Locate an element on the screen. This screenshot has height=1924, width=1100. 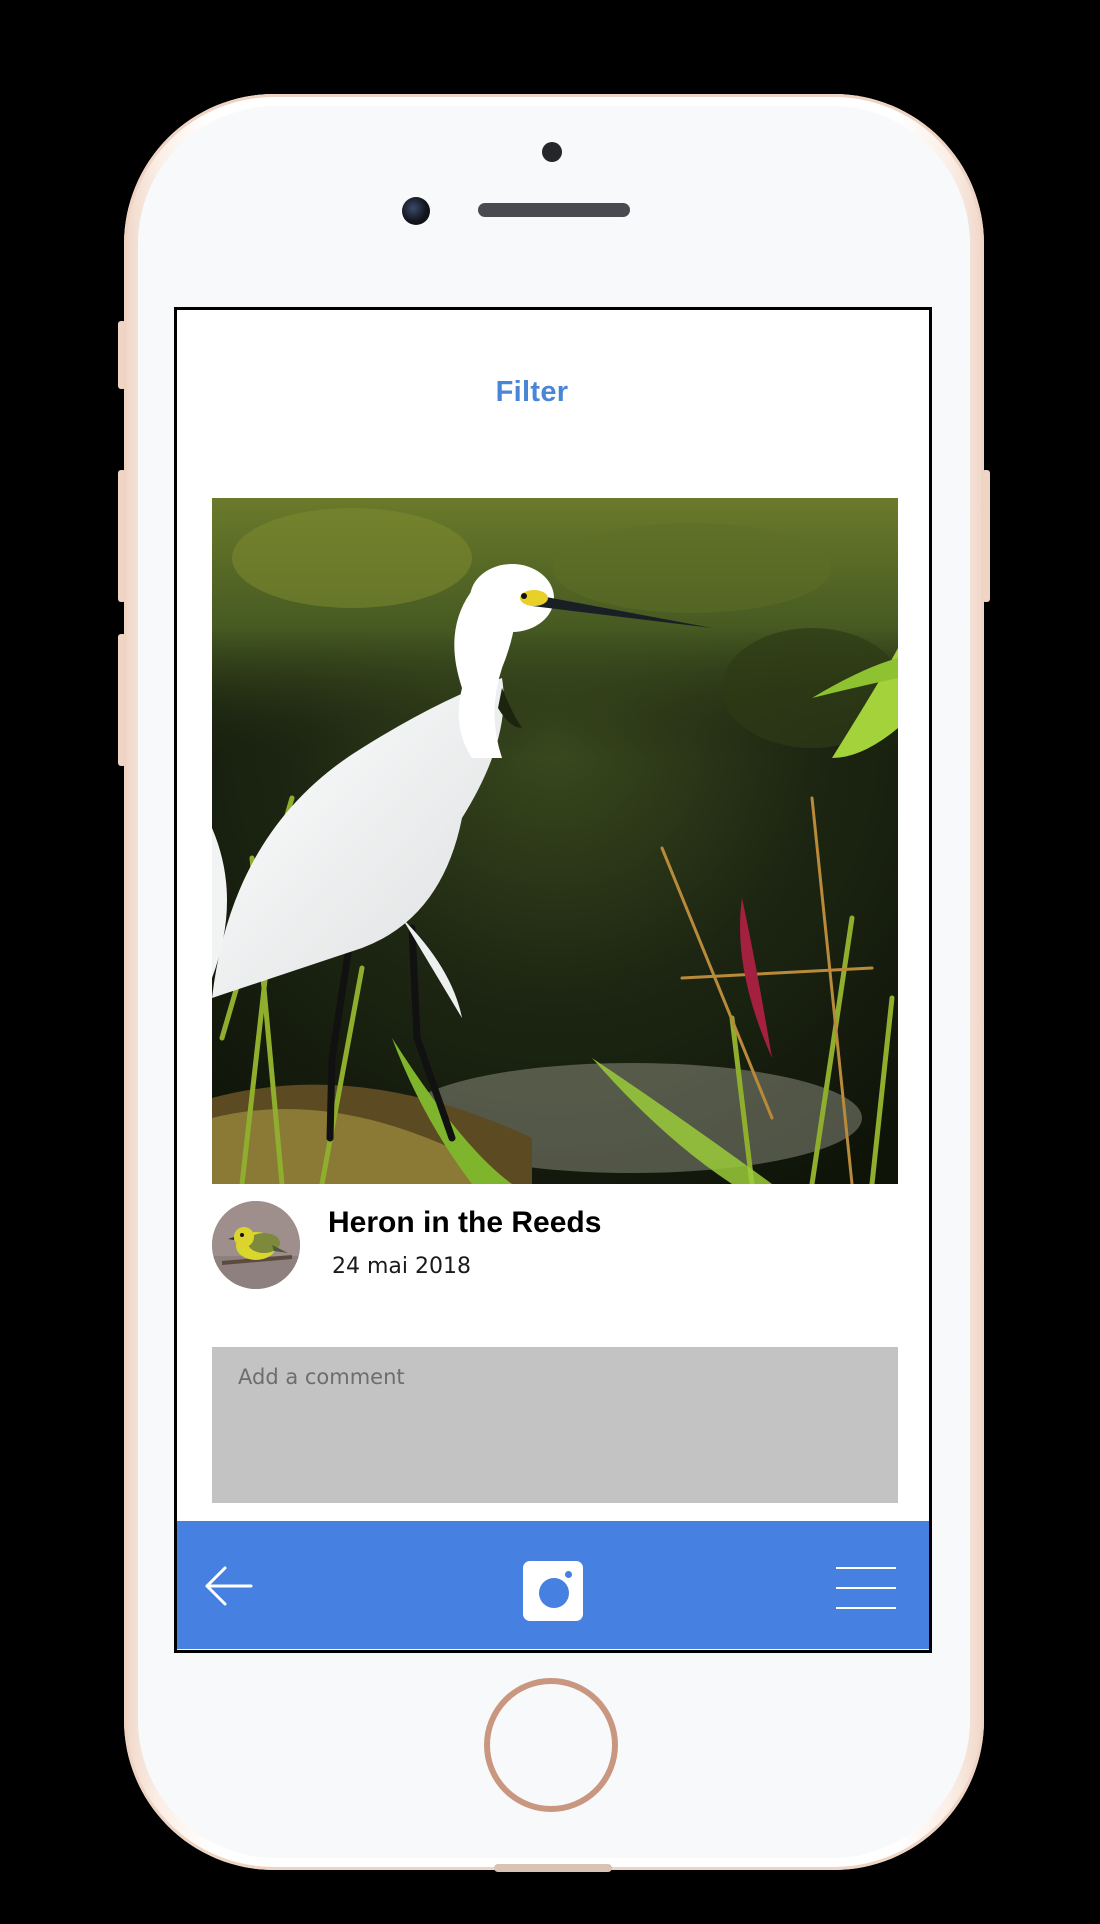
post-title: Heron in the Reeds is located at coordinates (465, 1222).